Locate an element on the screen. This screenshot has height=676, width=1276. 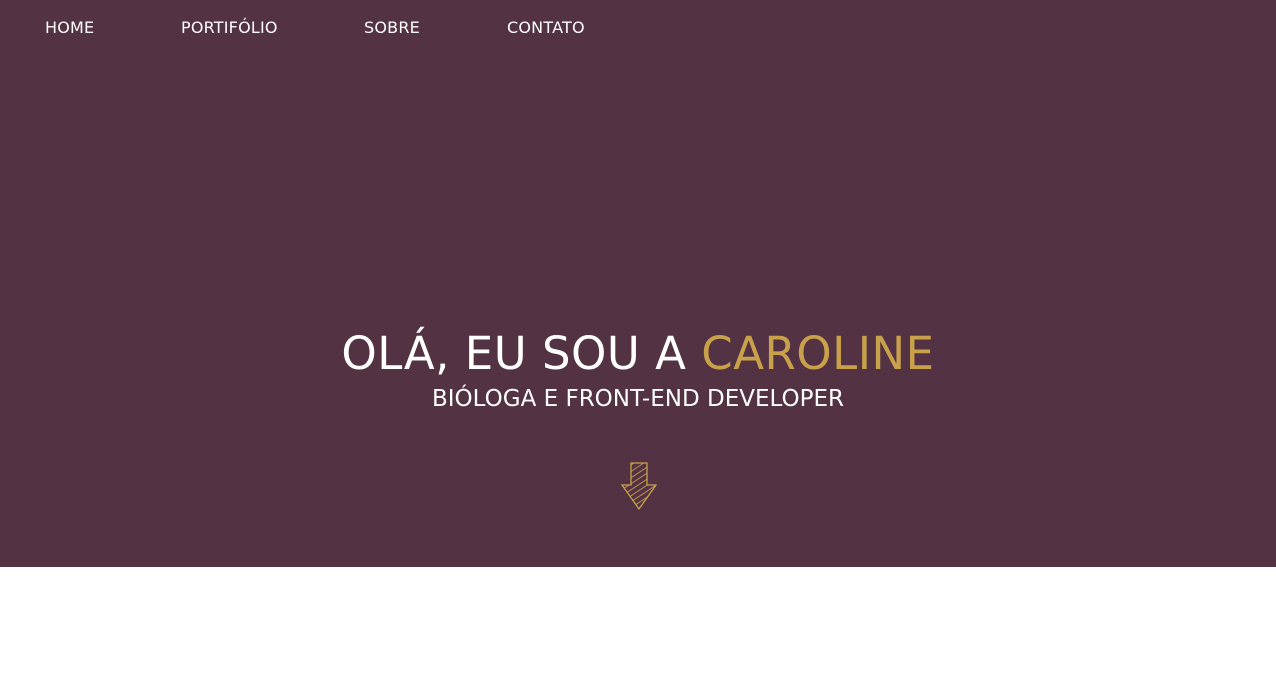
hero-headline: OLÁ, EU SOU A CAROLINE is located at coordinates (638, 354).